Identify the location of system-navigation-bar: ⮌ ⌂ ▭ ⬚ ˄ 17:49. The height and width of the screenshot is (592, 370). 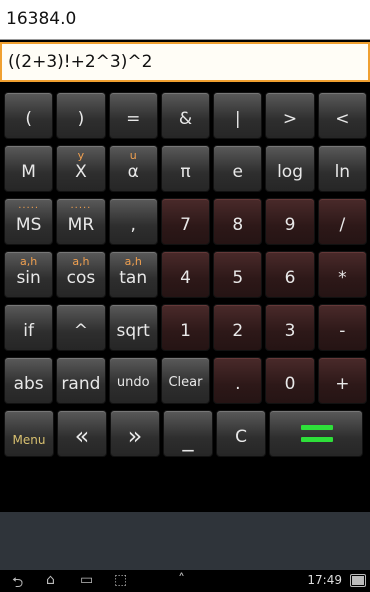
(185, 581).